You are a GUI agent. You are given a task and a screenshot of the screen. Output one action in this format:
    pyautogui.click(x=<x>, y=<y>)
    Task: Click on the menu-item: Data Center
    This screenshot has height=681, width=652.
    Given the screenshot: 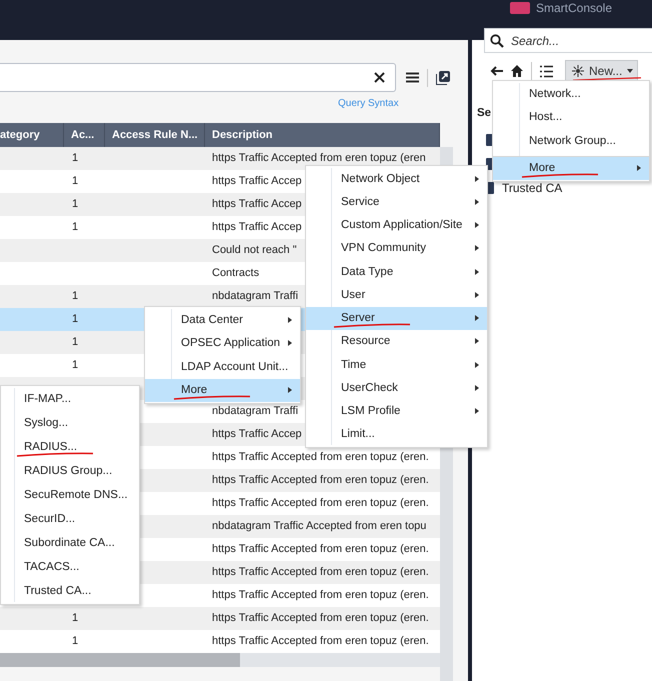 What is the action you would take?
    pyautogui.click(x=222, y=320)
    